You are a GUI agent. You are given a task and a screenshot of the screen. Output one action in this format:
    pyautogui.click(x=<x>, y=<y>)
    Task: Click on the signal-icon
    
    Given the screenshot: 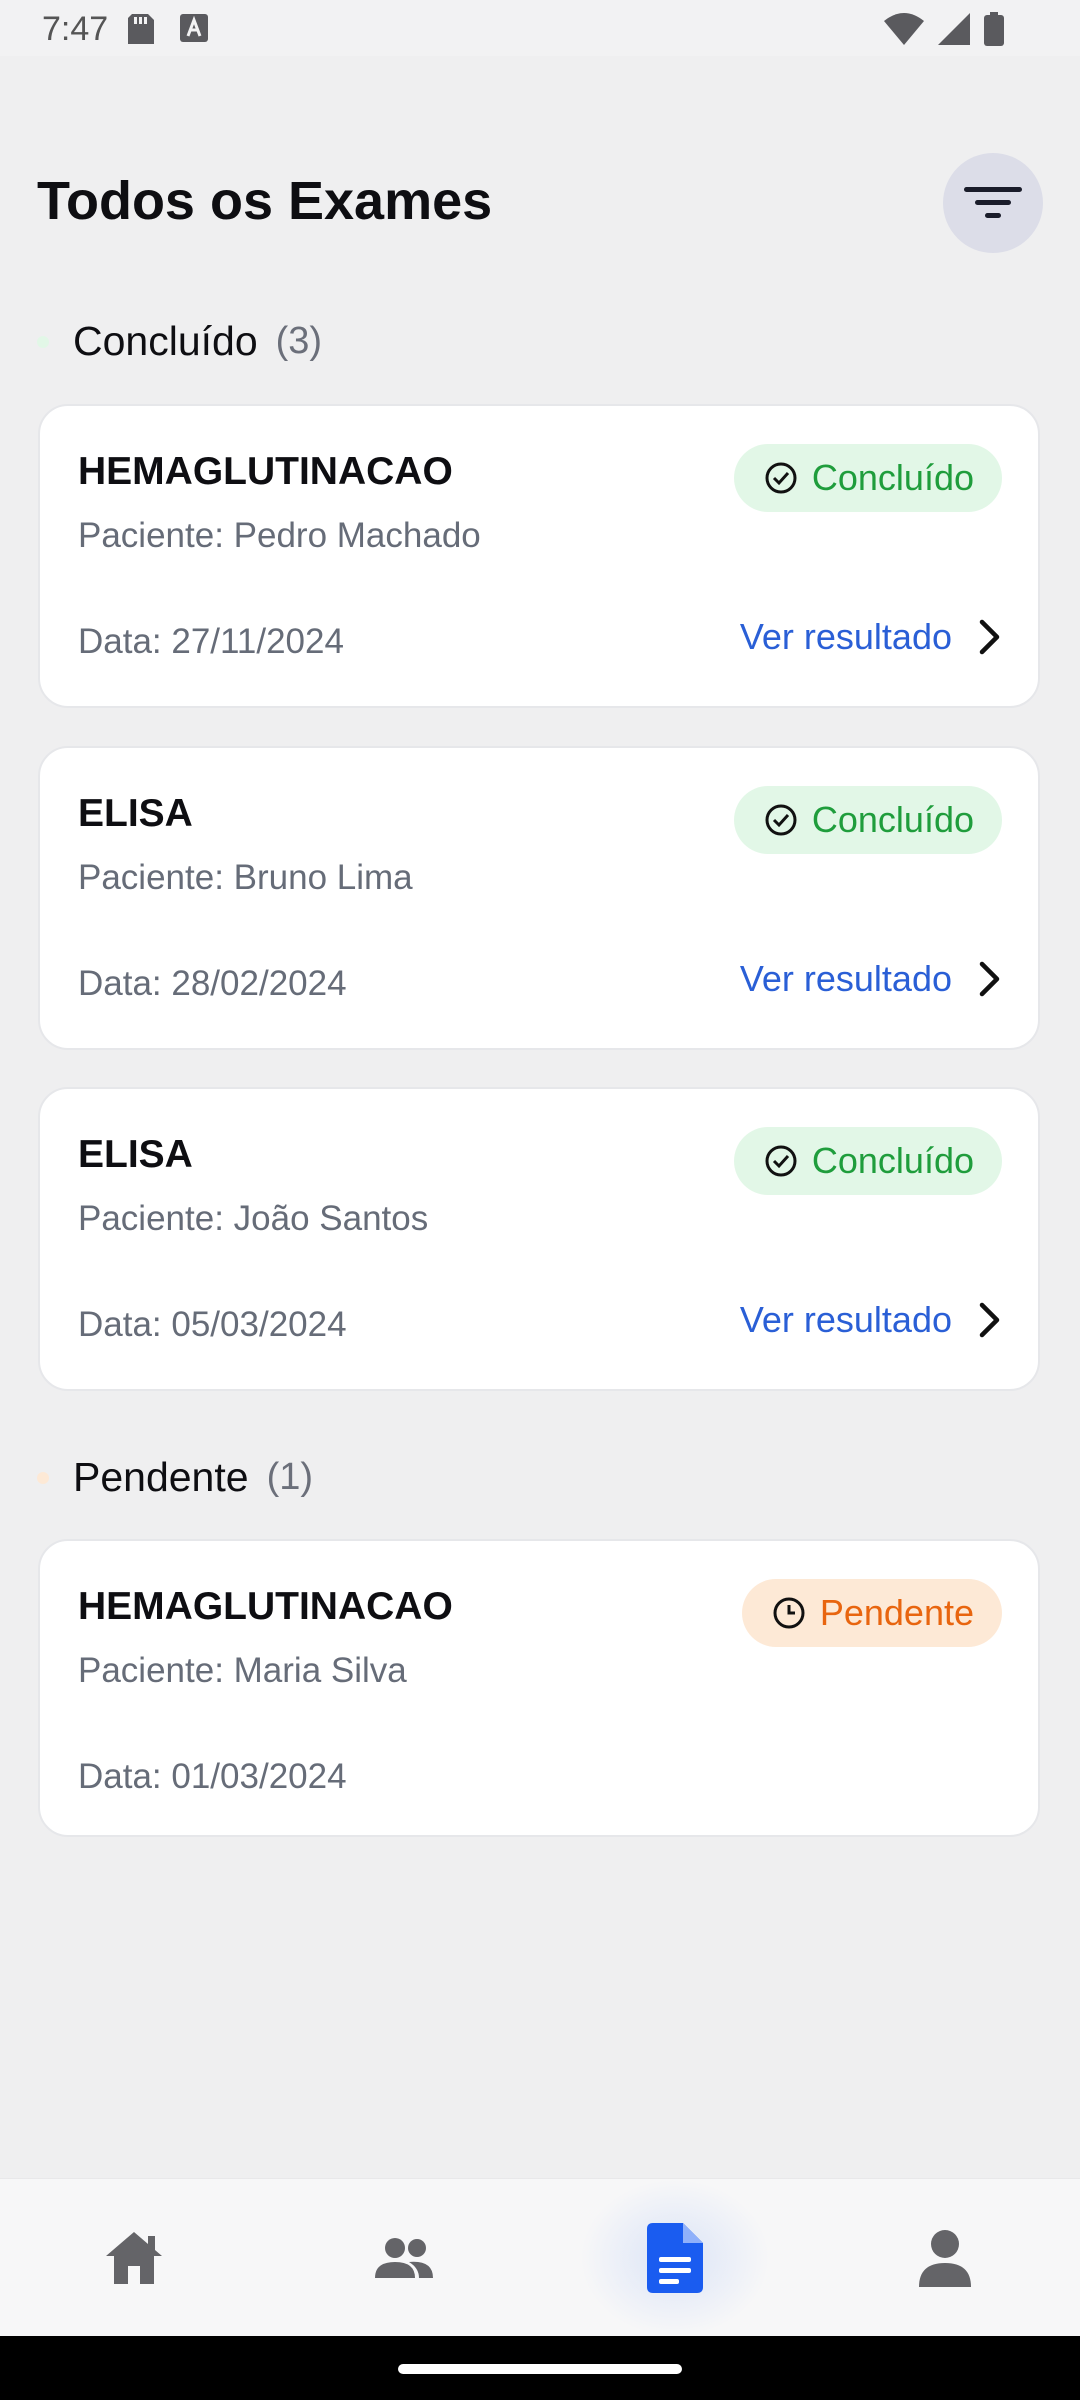 What is the action you would take?
    pyautogui.click(x=954, y=29)
    